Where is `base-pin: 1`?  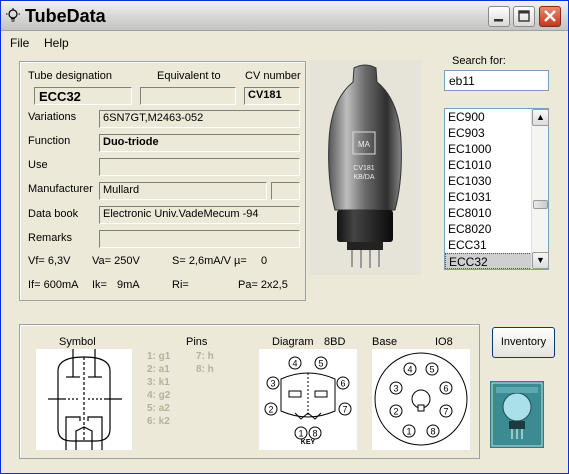
base-pin: 1 is located at coordinates (409, 431).